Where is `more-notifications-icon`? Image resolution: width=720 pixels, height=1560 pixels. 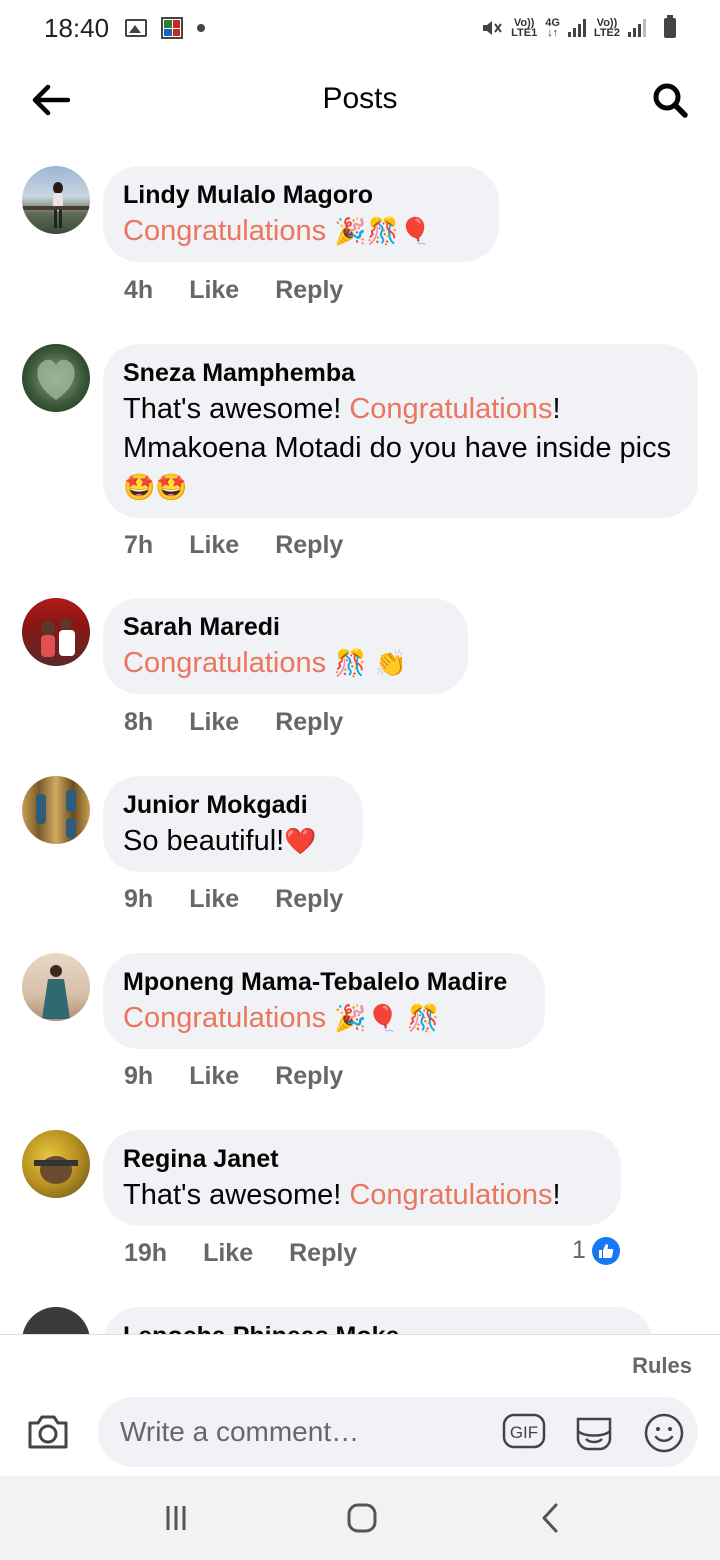 more-notifications-icon is located at coordinates (201, 28).